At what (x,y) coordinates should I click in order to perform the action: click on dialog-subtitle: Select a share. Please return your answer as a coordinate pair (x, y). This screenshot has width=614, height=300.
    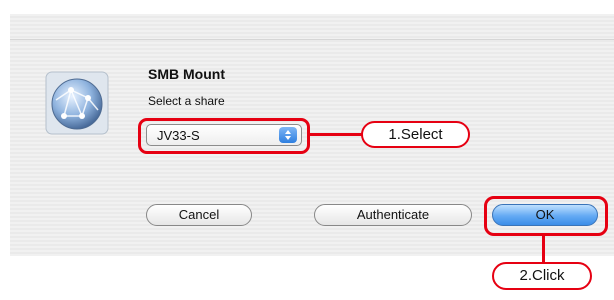
    Looking at the image, I should click on (186, 101).